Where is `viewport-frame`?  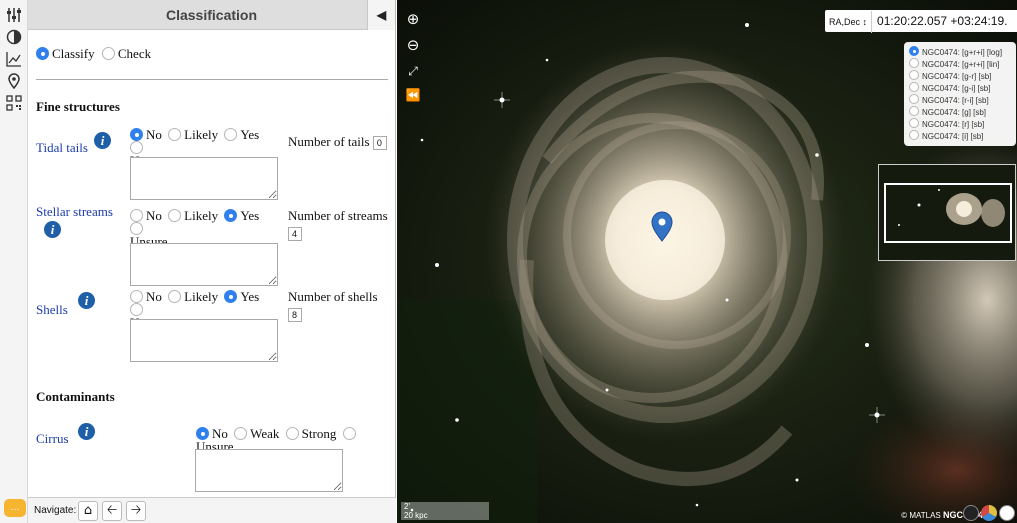
viewport-frame is located at coordinates (948, 213).